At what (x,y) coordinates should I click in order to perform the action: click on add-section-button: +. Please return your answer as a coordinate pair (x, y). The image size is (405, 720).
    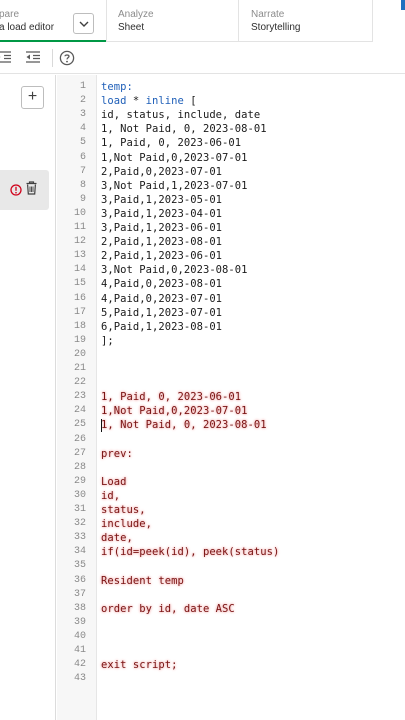
    Looking at the image, I should click on (32, 97).